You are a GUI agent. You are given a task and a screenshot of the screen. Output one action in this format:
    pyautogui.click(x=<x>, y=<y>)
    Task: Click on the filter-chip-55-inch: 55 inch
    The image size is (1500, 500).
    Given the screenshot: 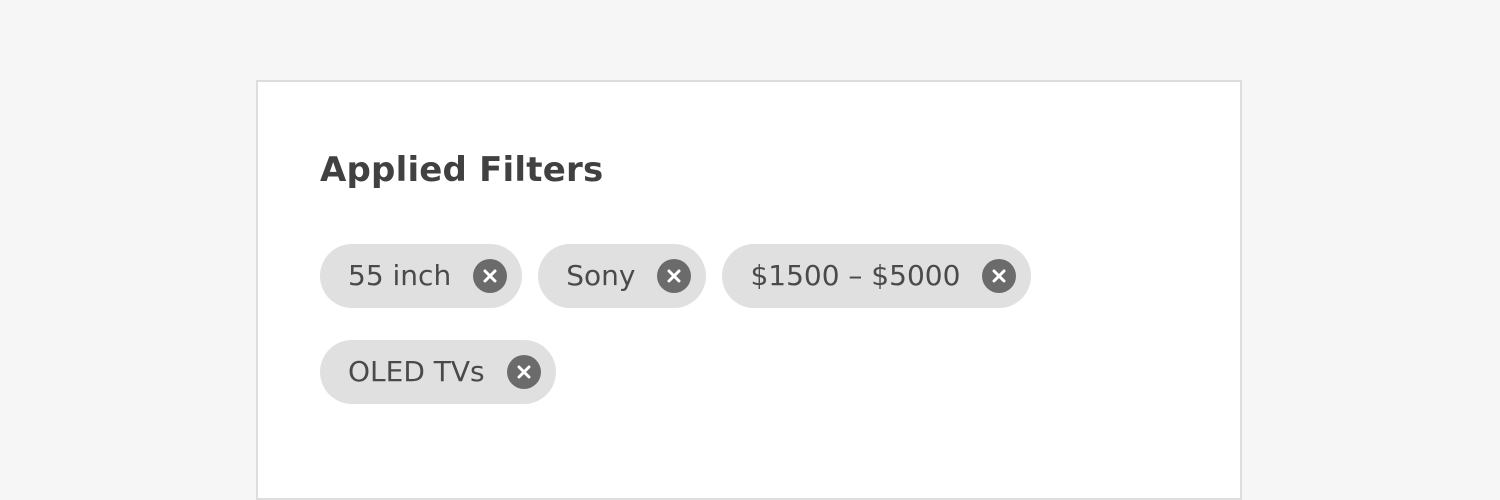 What is the action you would take?
    pyautogui.click(x=421, y=276)
    